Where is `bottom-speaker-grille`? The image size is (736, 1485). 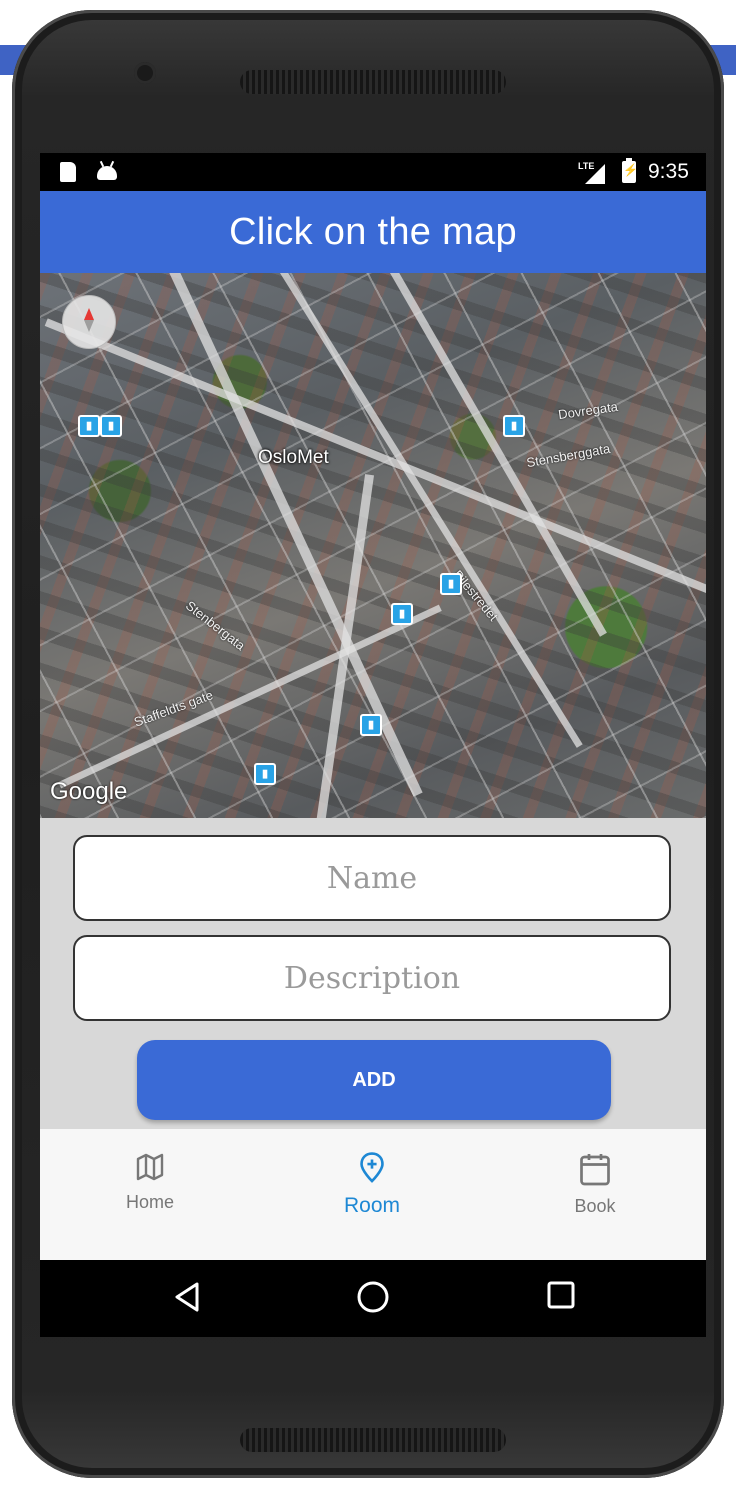 bottom-speaker-grille is located at coordinates (373, 1440).